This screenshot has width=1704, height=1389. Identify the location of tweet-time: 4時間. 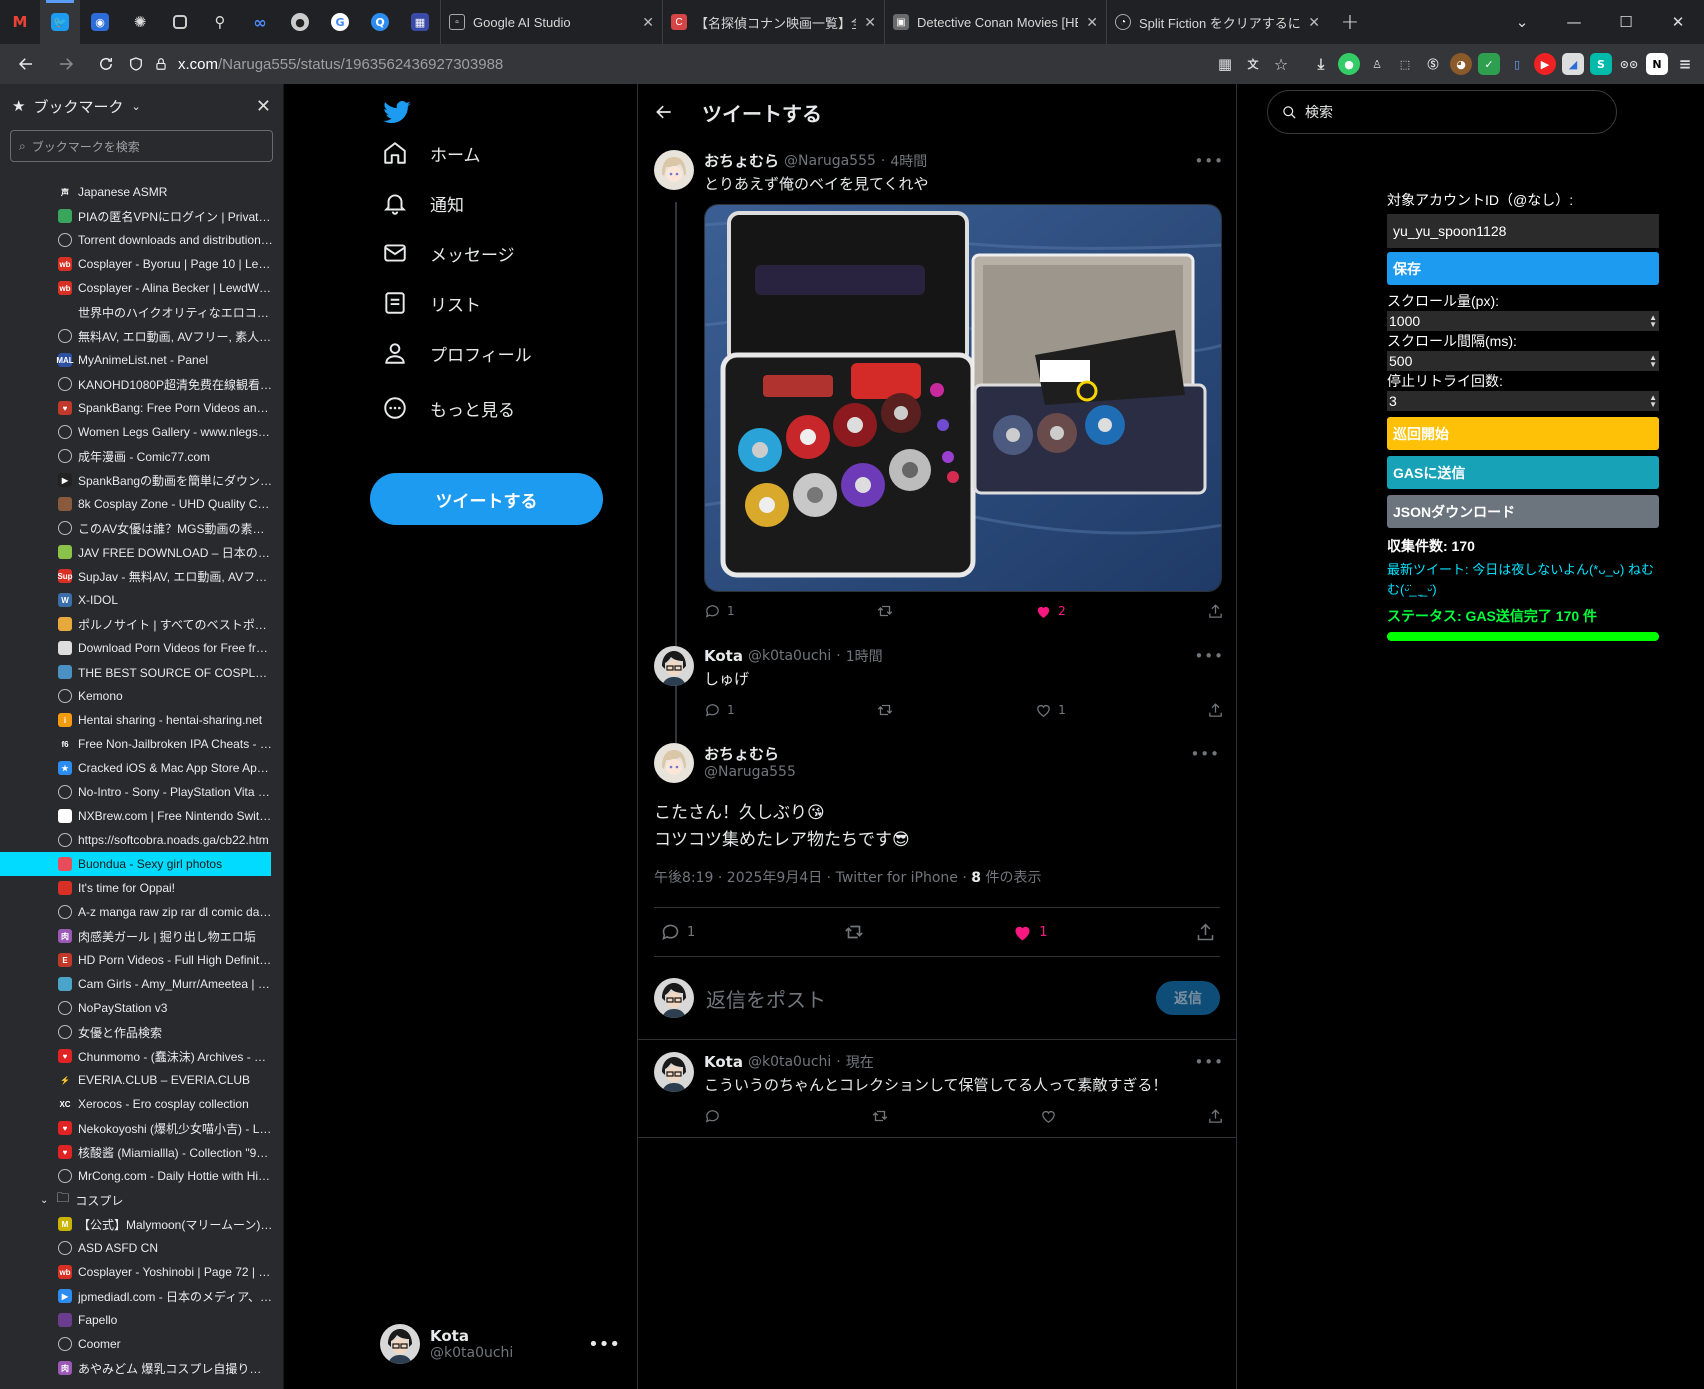
(908, 161).